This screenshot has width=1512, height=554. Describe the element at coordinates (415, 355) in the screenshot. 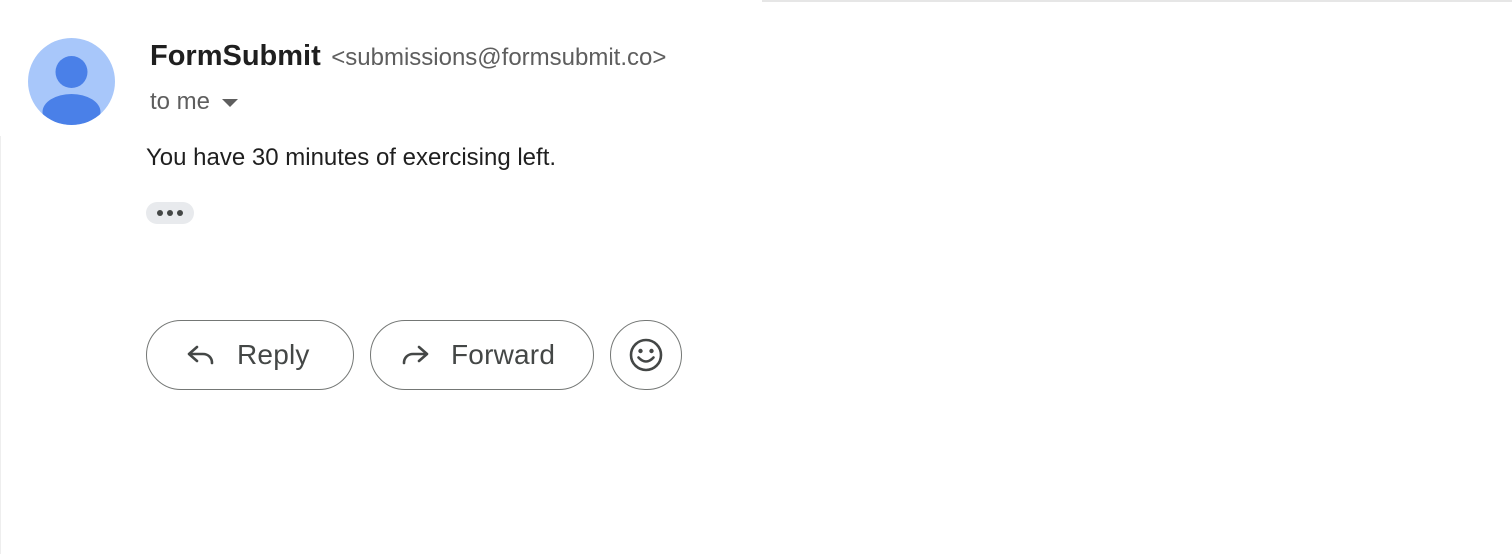

I see `forward-arrow-icon` at that location.